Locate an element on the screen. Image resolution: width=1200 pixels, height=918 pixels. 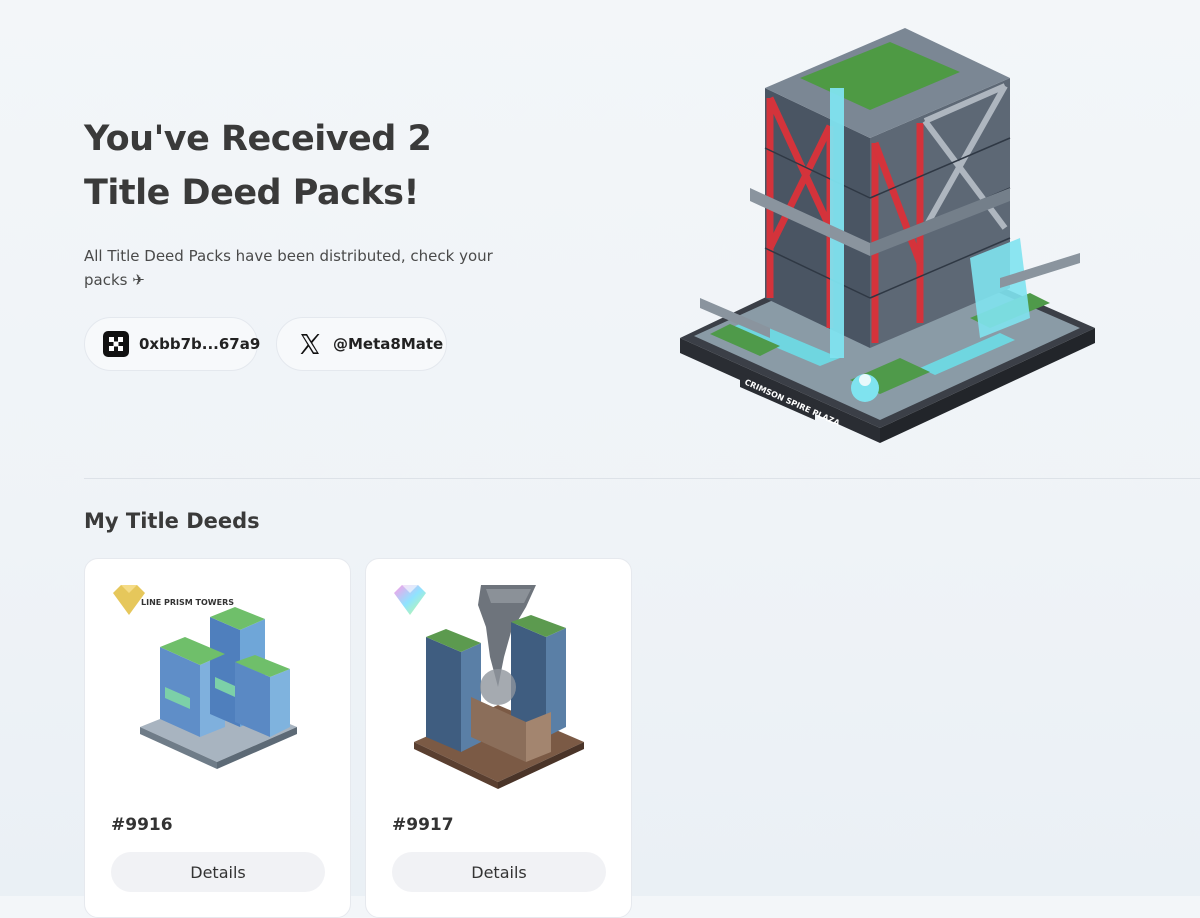
x-handle-label: @Meta8Mate is located at coordinates (388, 344).